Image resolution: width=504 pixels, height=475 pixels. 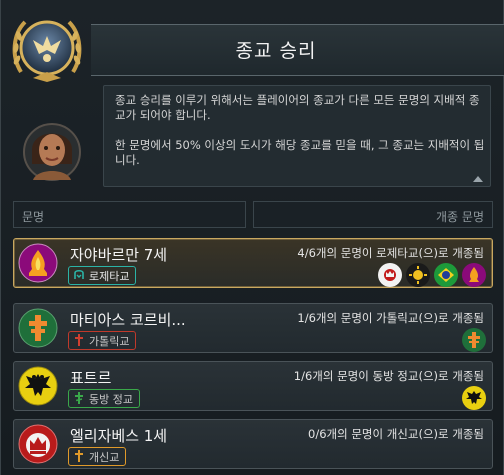 I want to click on religion-badge: 가톨릭교, so click(x=102, y=340).